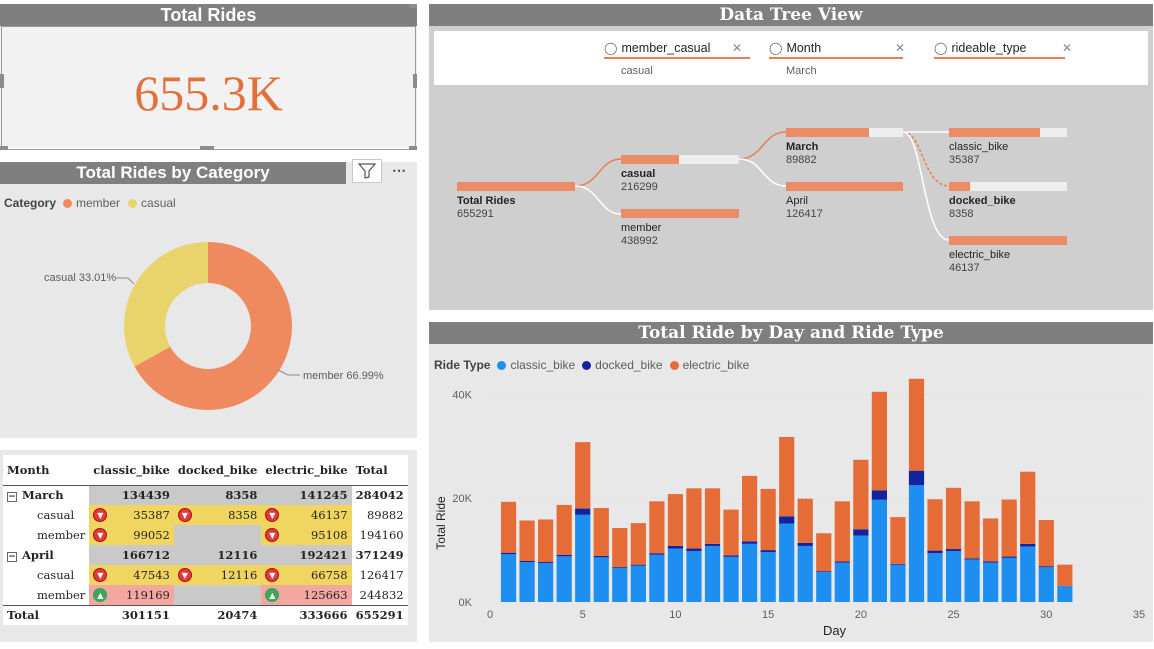 The height and width of the screenshot is (649, 1154). Describe the element at coordinates (217, 470) in the screenshot. I see `column-header-docked-bike: docked_bike` at that location.